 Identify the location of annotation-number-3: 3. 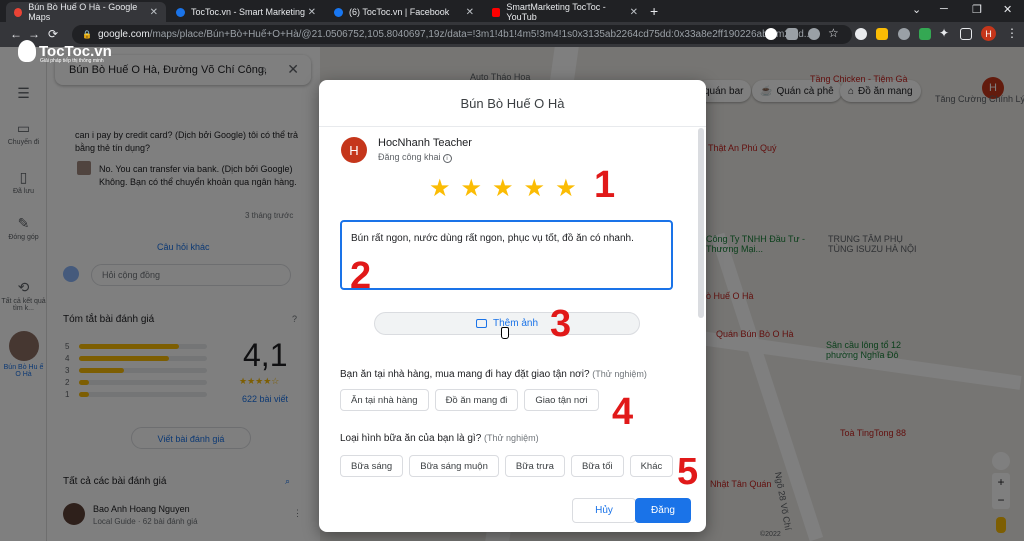
(561, 324).